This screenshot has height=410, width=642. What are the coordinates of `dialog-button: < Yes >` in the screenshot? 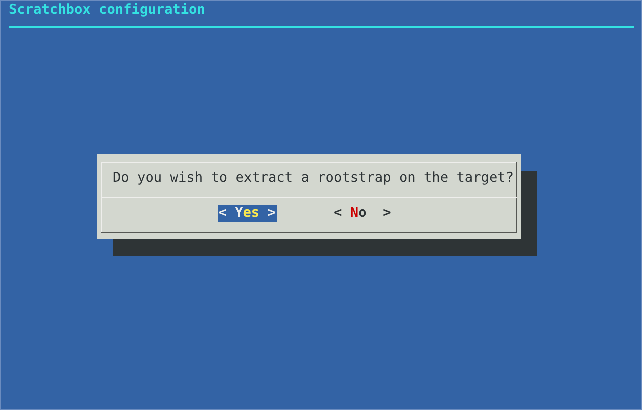 It's located at (247, 213).